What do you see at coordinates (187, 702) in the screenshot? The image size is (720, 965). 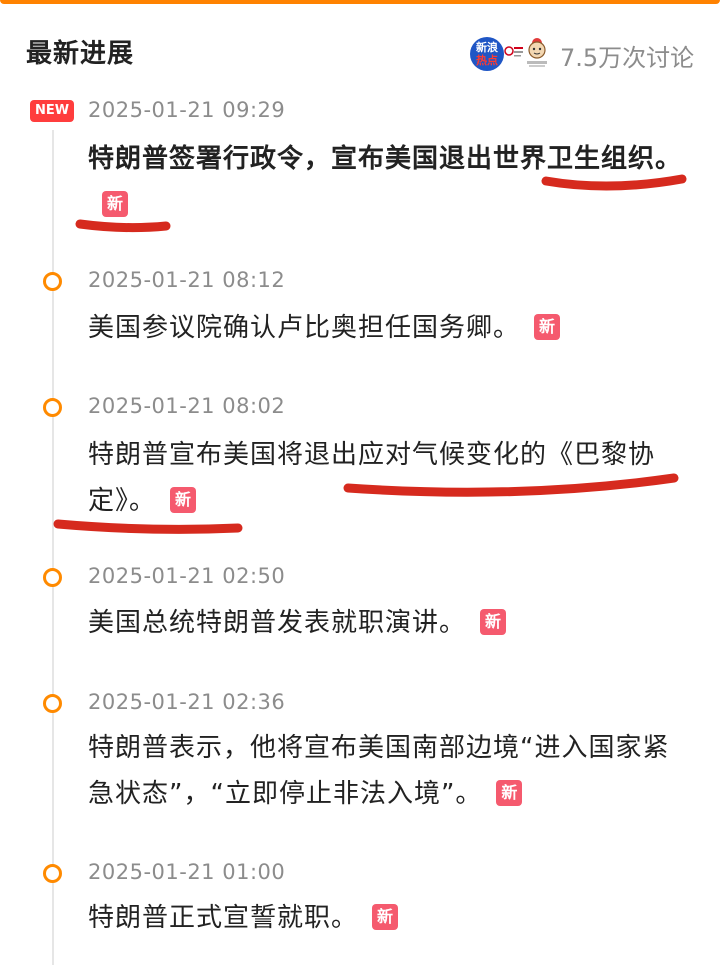 I see `timeline-time: 2025-01-21 02:36` at bounding box center [187, 702].